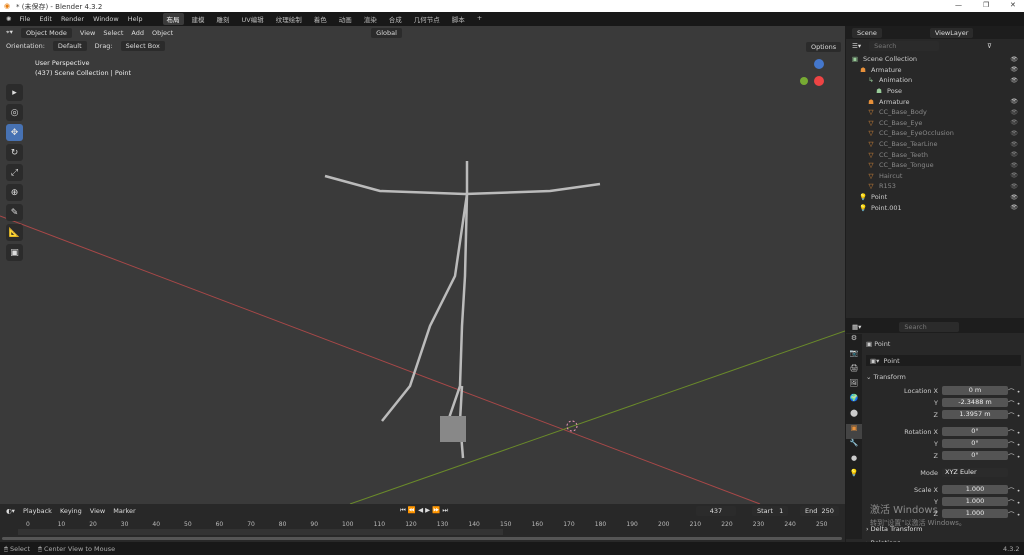 This screenshot has height=555, width=1024. What do you see at coordinates (854, 416) in the screenshot?
I see `properties-tab-icon: ⬤` at bounding box center [854, 416].